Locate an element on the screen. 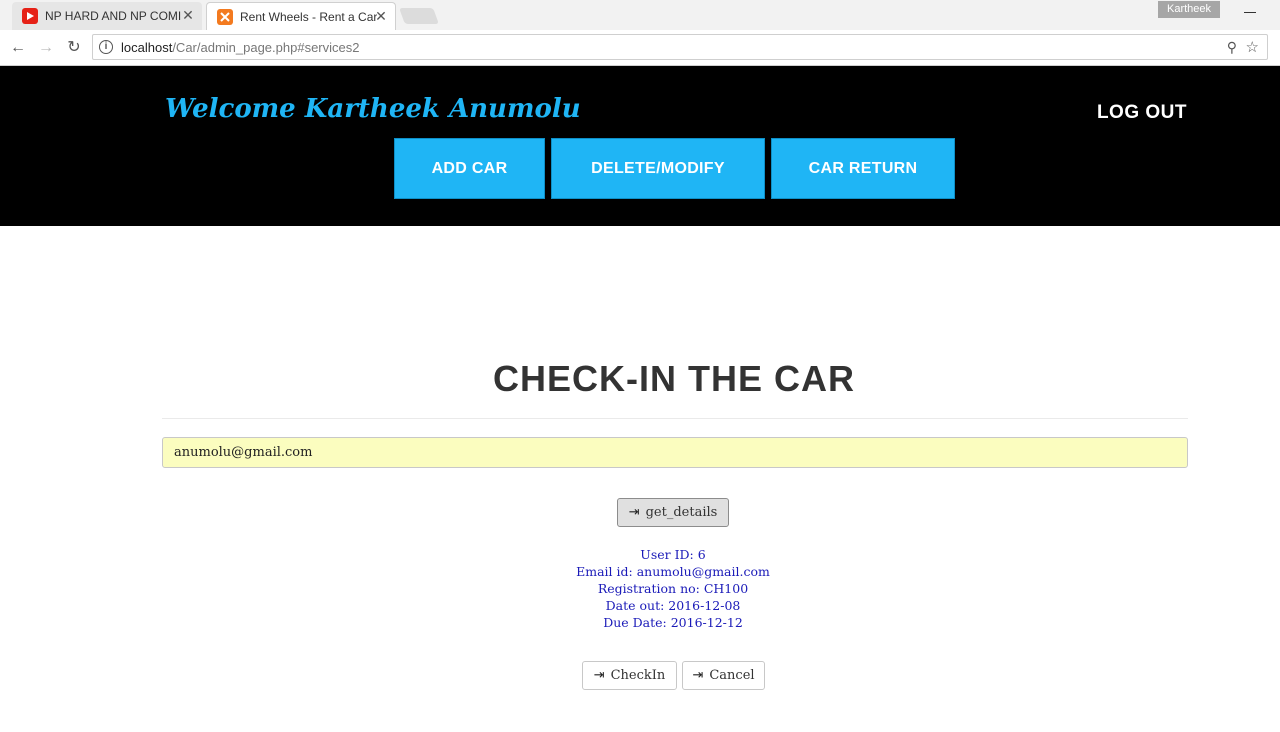  forward-arrow-icon: → is located at coordinates (46, 48).